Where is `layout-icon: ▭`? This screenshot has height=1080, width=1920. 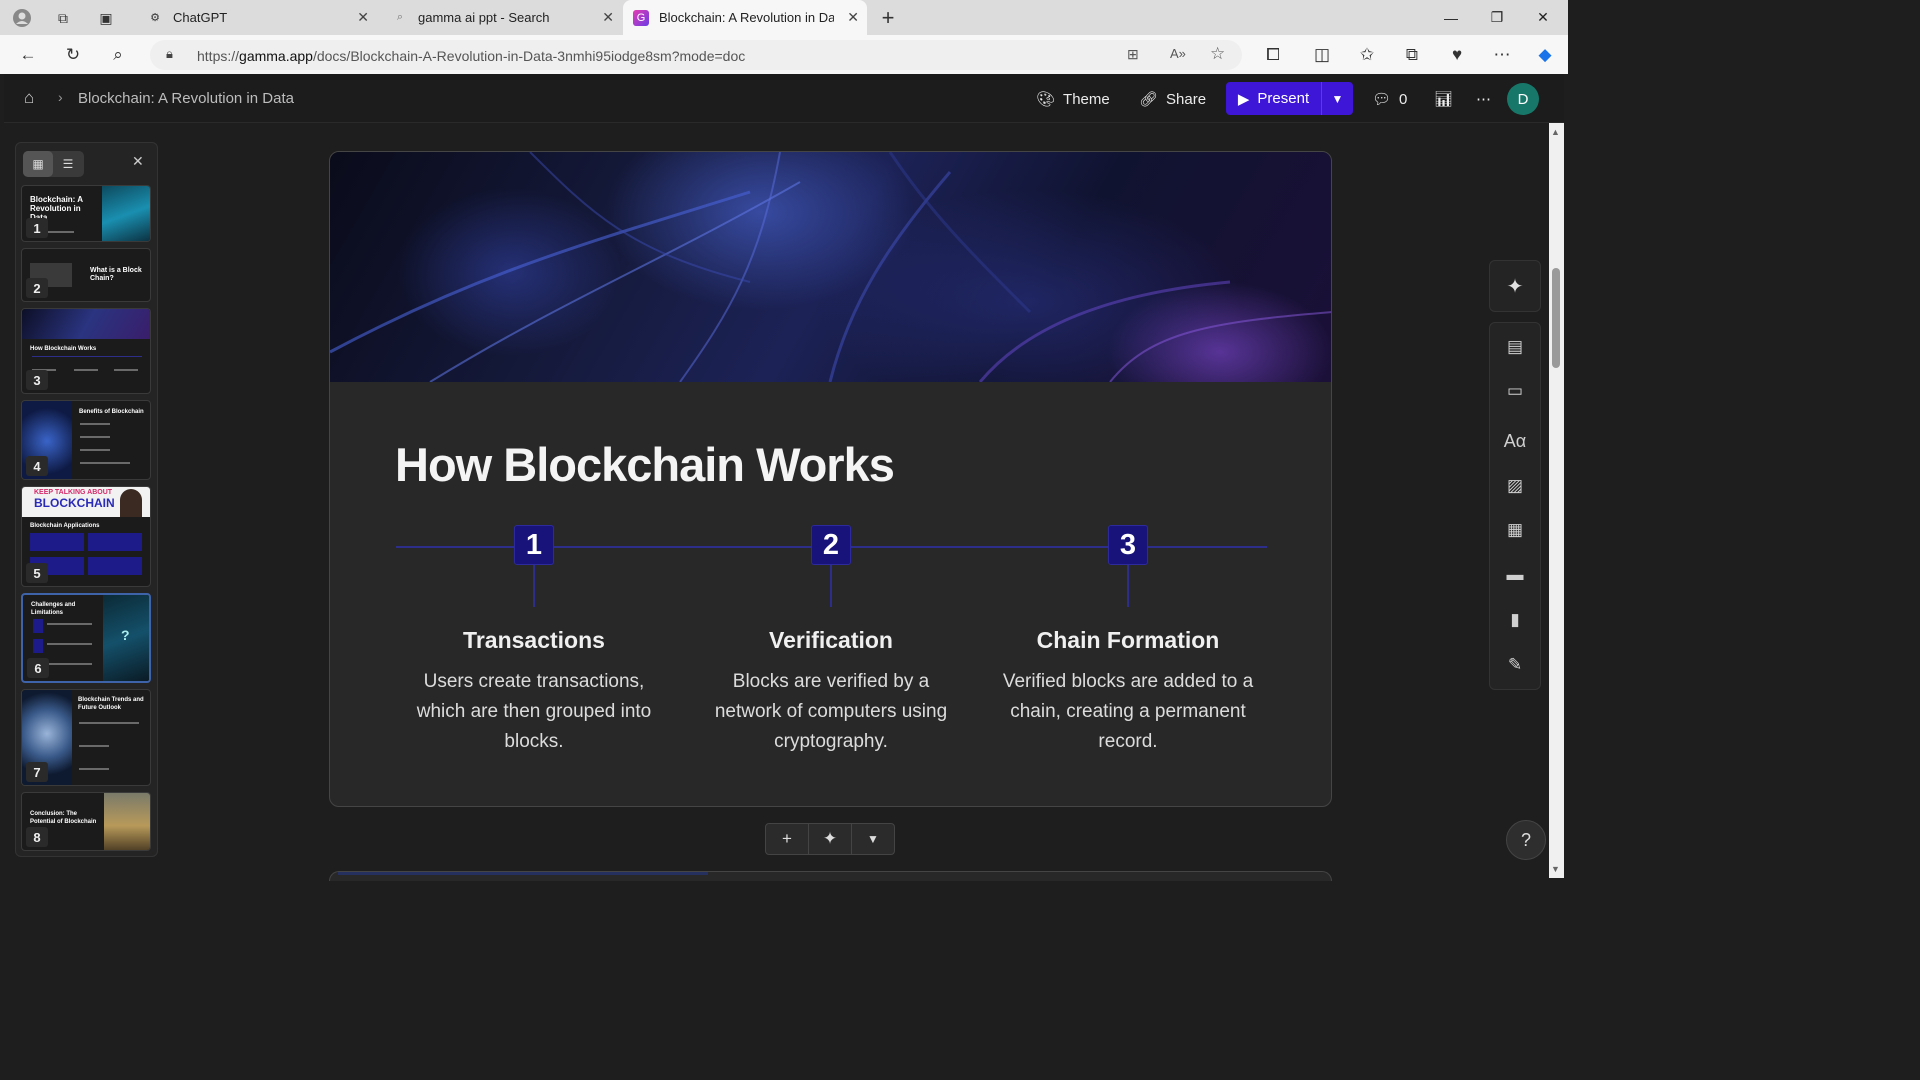
layout-icon: ▭ is located at coordinates (1515, 391).